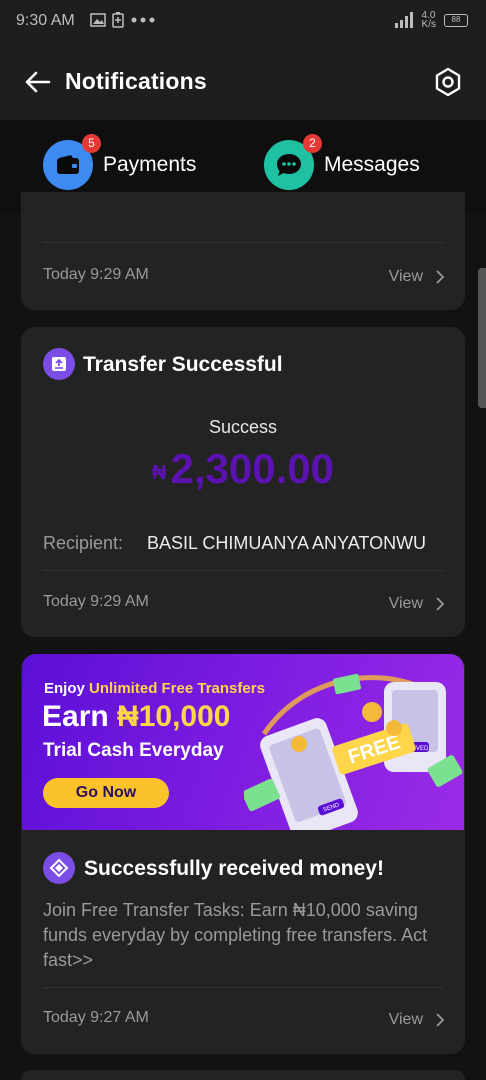 The width and height of the screenshot is (486, 1080). What do you see at coordinates (106, 793) in the screenshot?
I see `go-now-button: Go Now` at bounding box center [106, 793].